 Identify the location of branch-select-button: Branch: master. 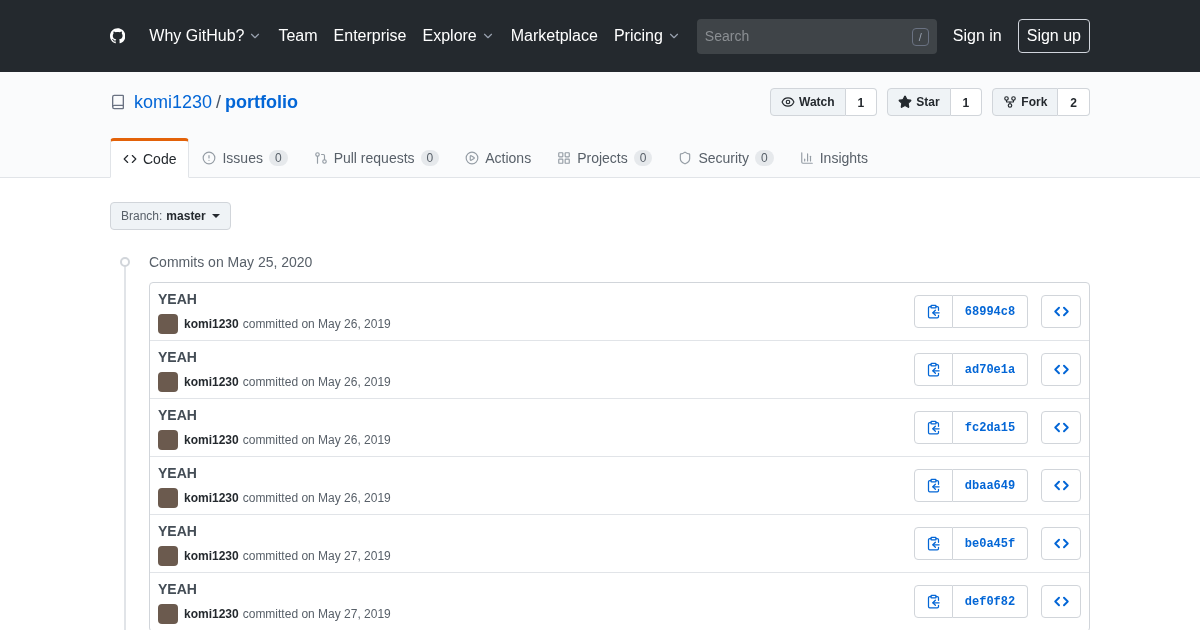
(170, 216).